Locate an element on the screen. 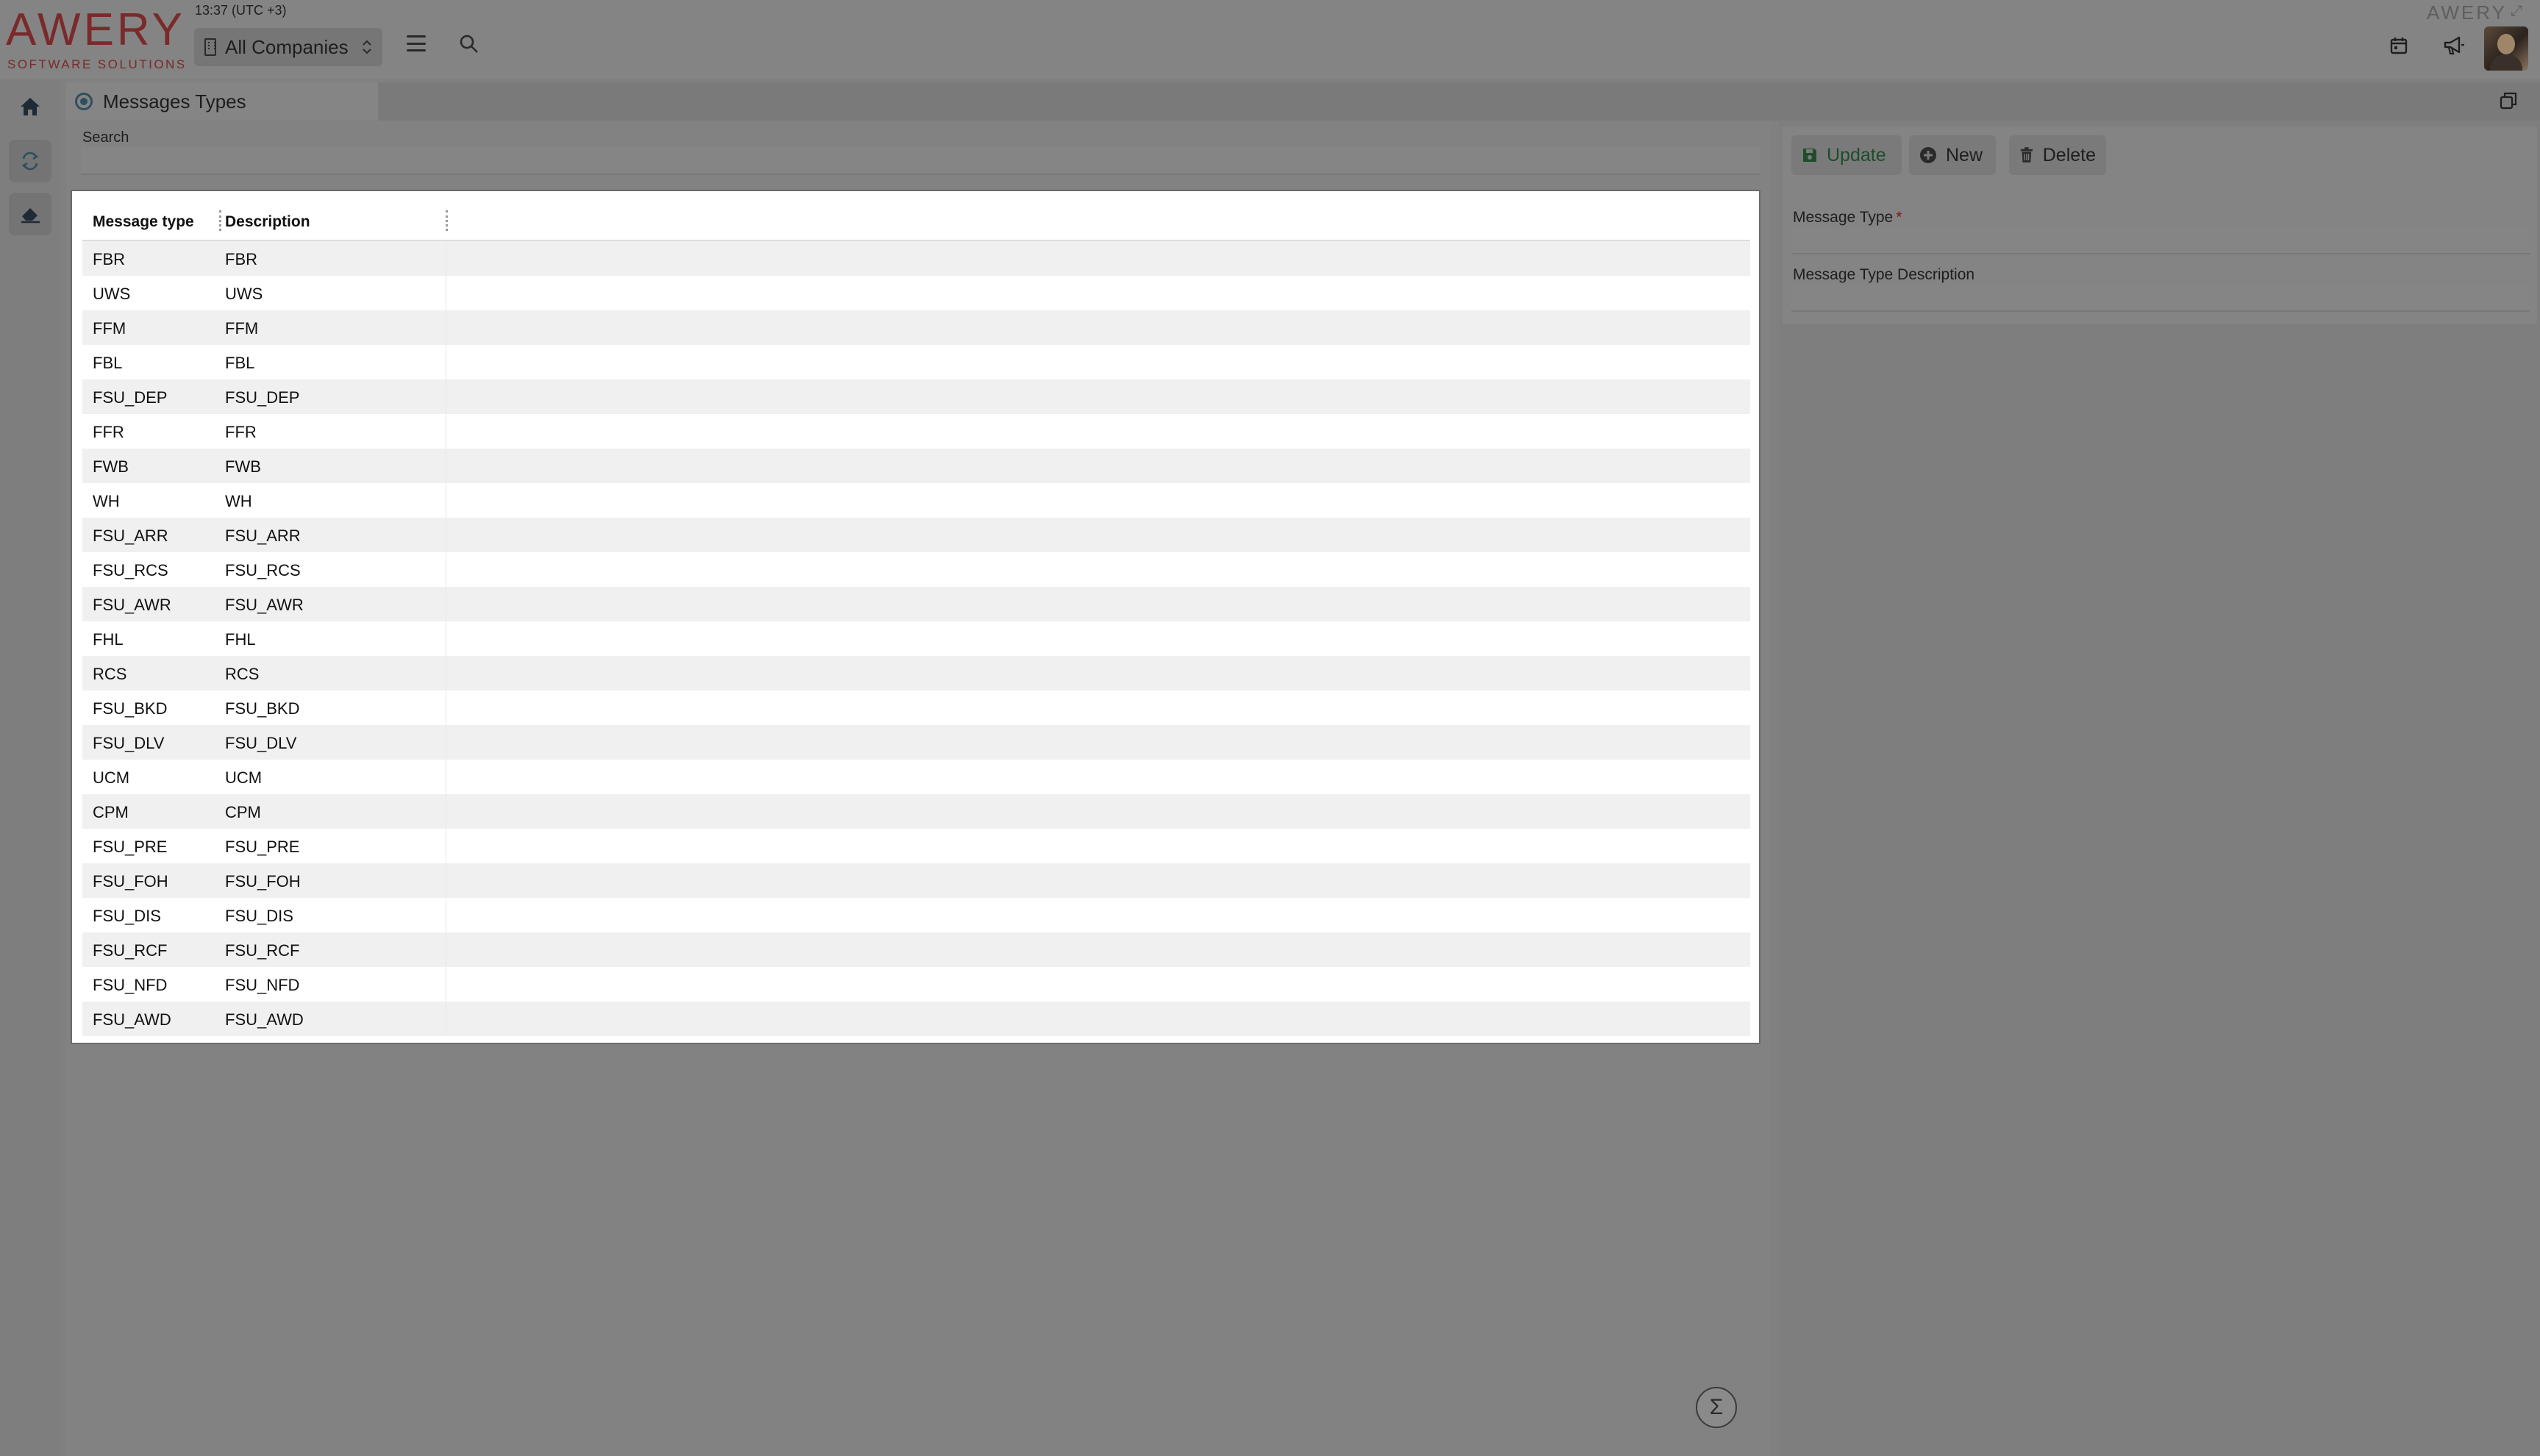 The image size is (2540, 1456). sum-button: Σ is located at coordinates (1716, 1407).